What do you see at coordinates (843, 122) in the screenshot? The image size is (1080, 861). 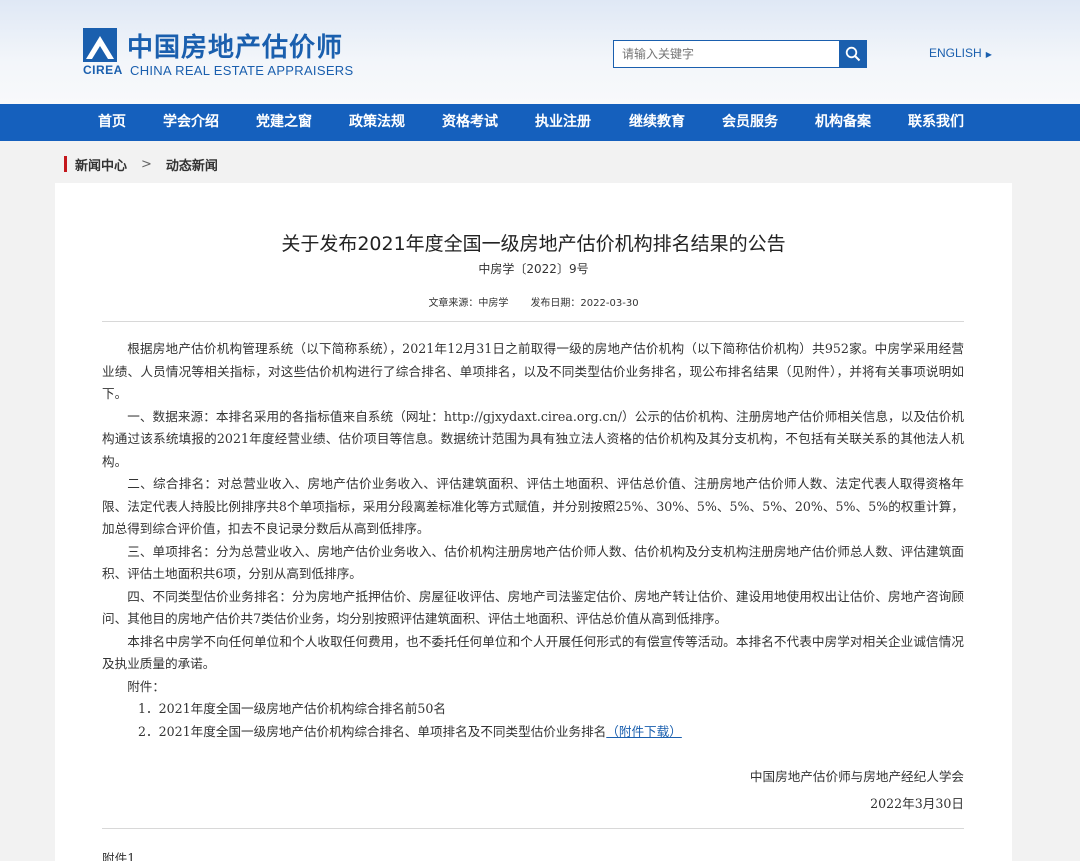 I see `nav-item-agency: 机构备案` at bounding box center [843, 122].